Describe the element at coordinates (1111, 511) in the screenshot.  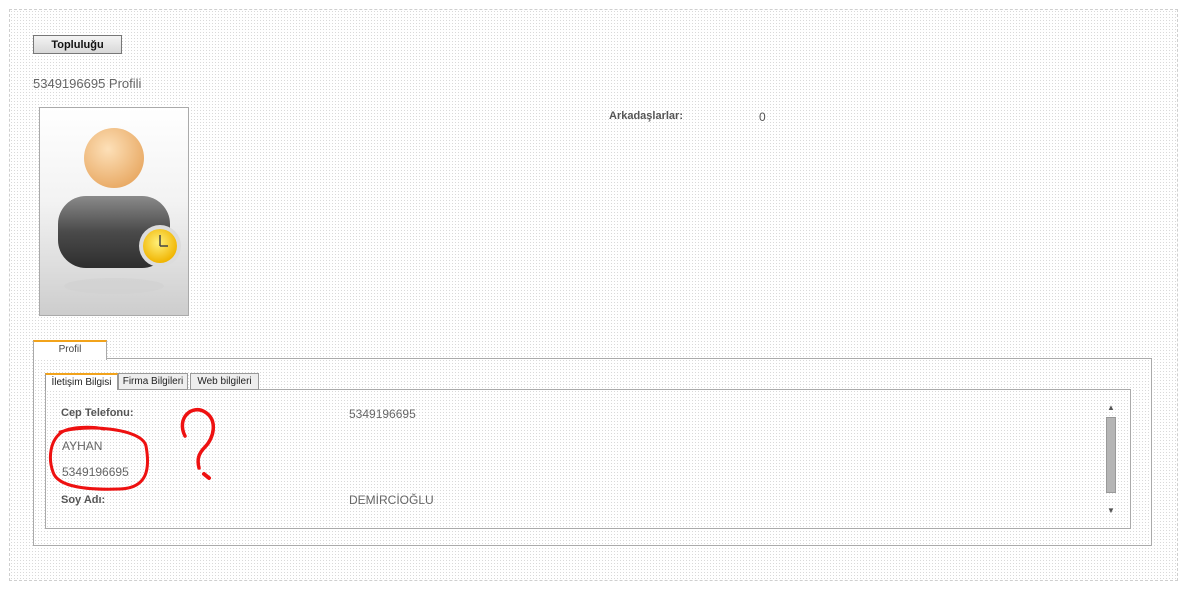
I see `scroll-down-arrow-icon: ▼` at that location.